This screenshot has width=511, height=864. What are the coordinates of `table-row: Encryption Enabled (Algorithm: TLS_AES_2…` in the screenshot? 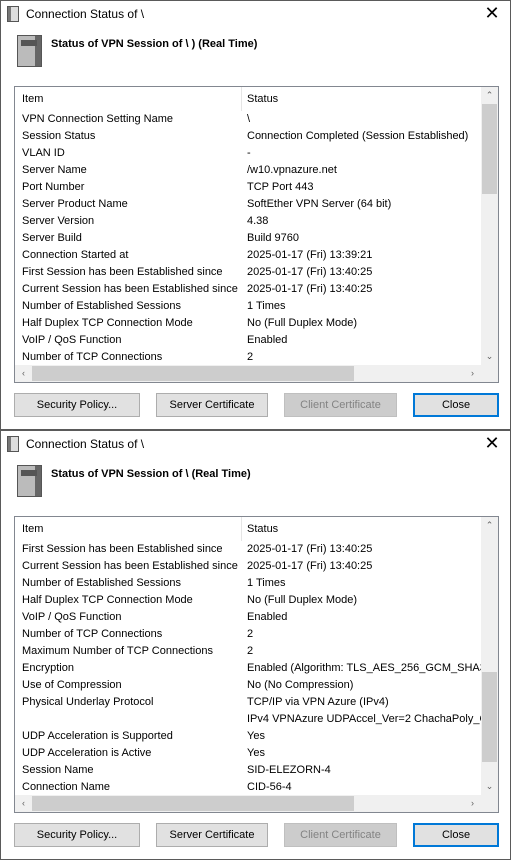 It's located at (248, 668).